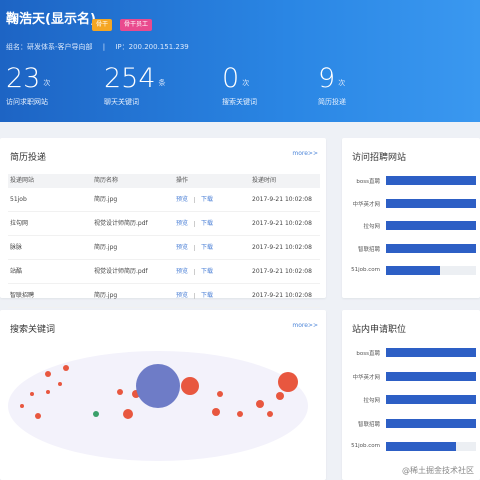 The height and width of the screenshot is (480, 480). I want to click on stat-value: 23, so click(23, 78).